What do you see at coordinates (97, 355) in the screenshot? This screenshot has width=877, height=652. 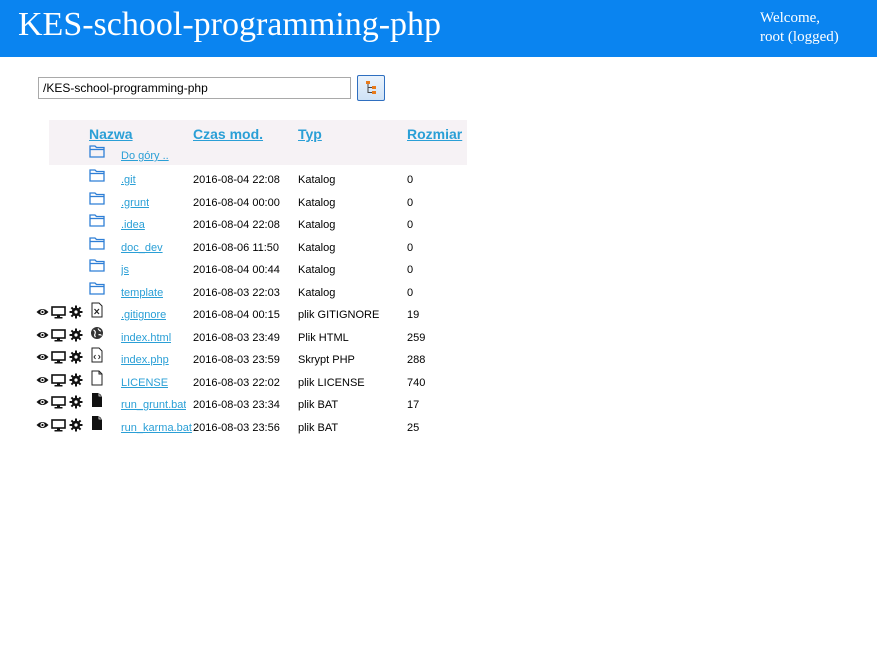 I see `code-file-icon` at bounding box center [97, 355].